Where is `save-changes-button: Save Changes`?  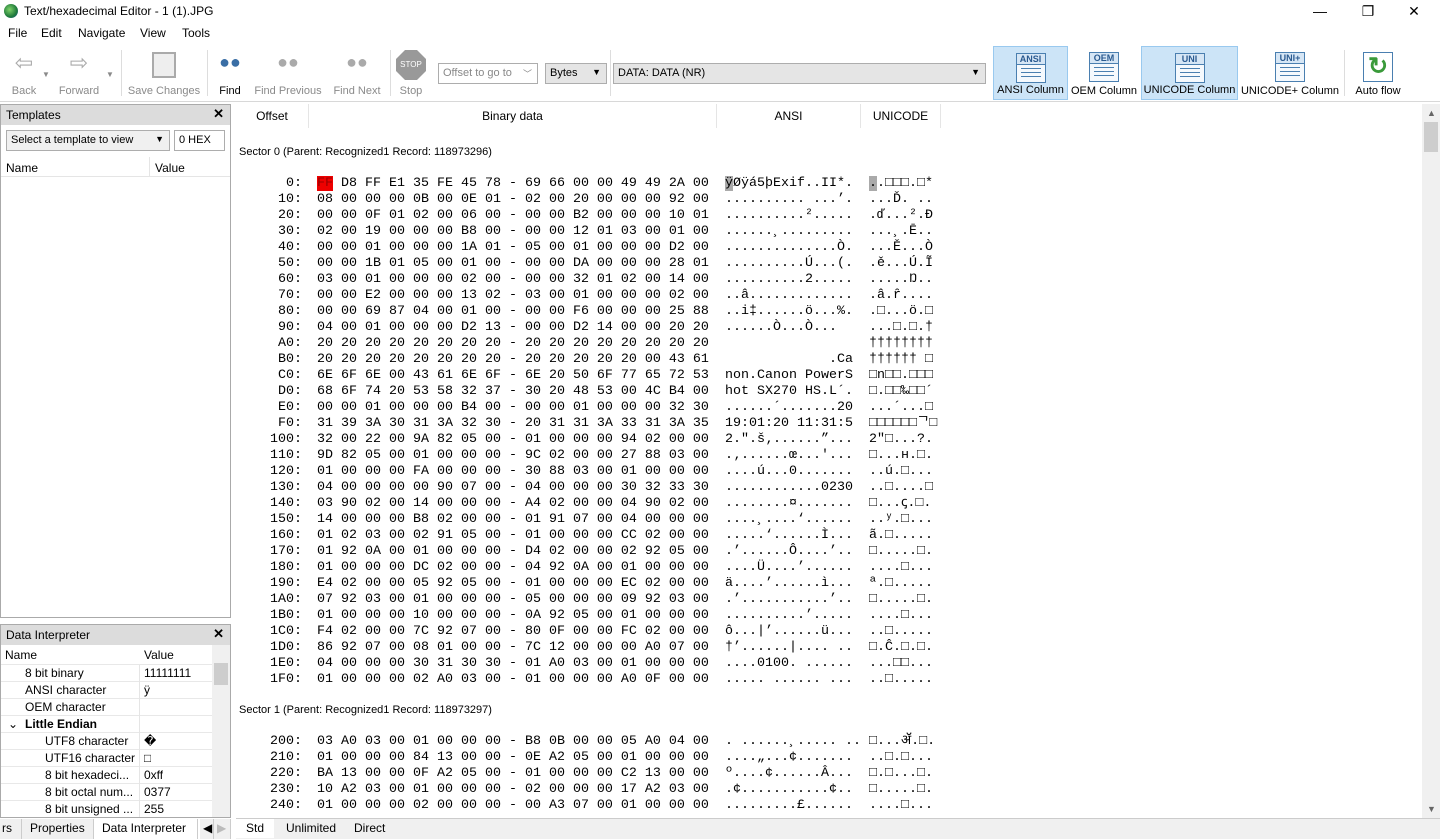
save-changes-button: Save Changes is located at coordinates (164, 73).